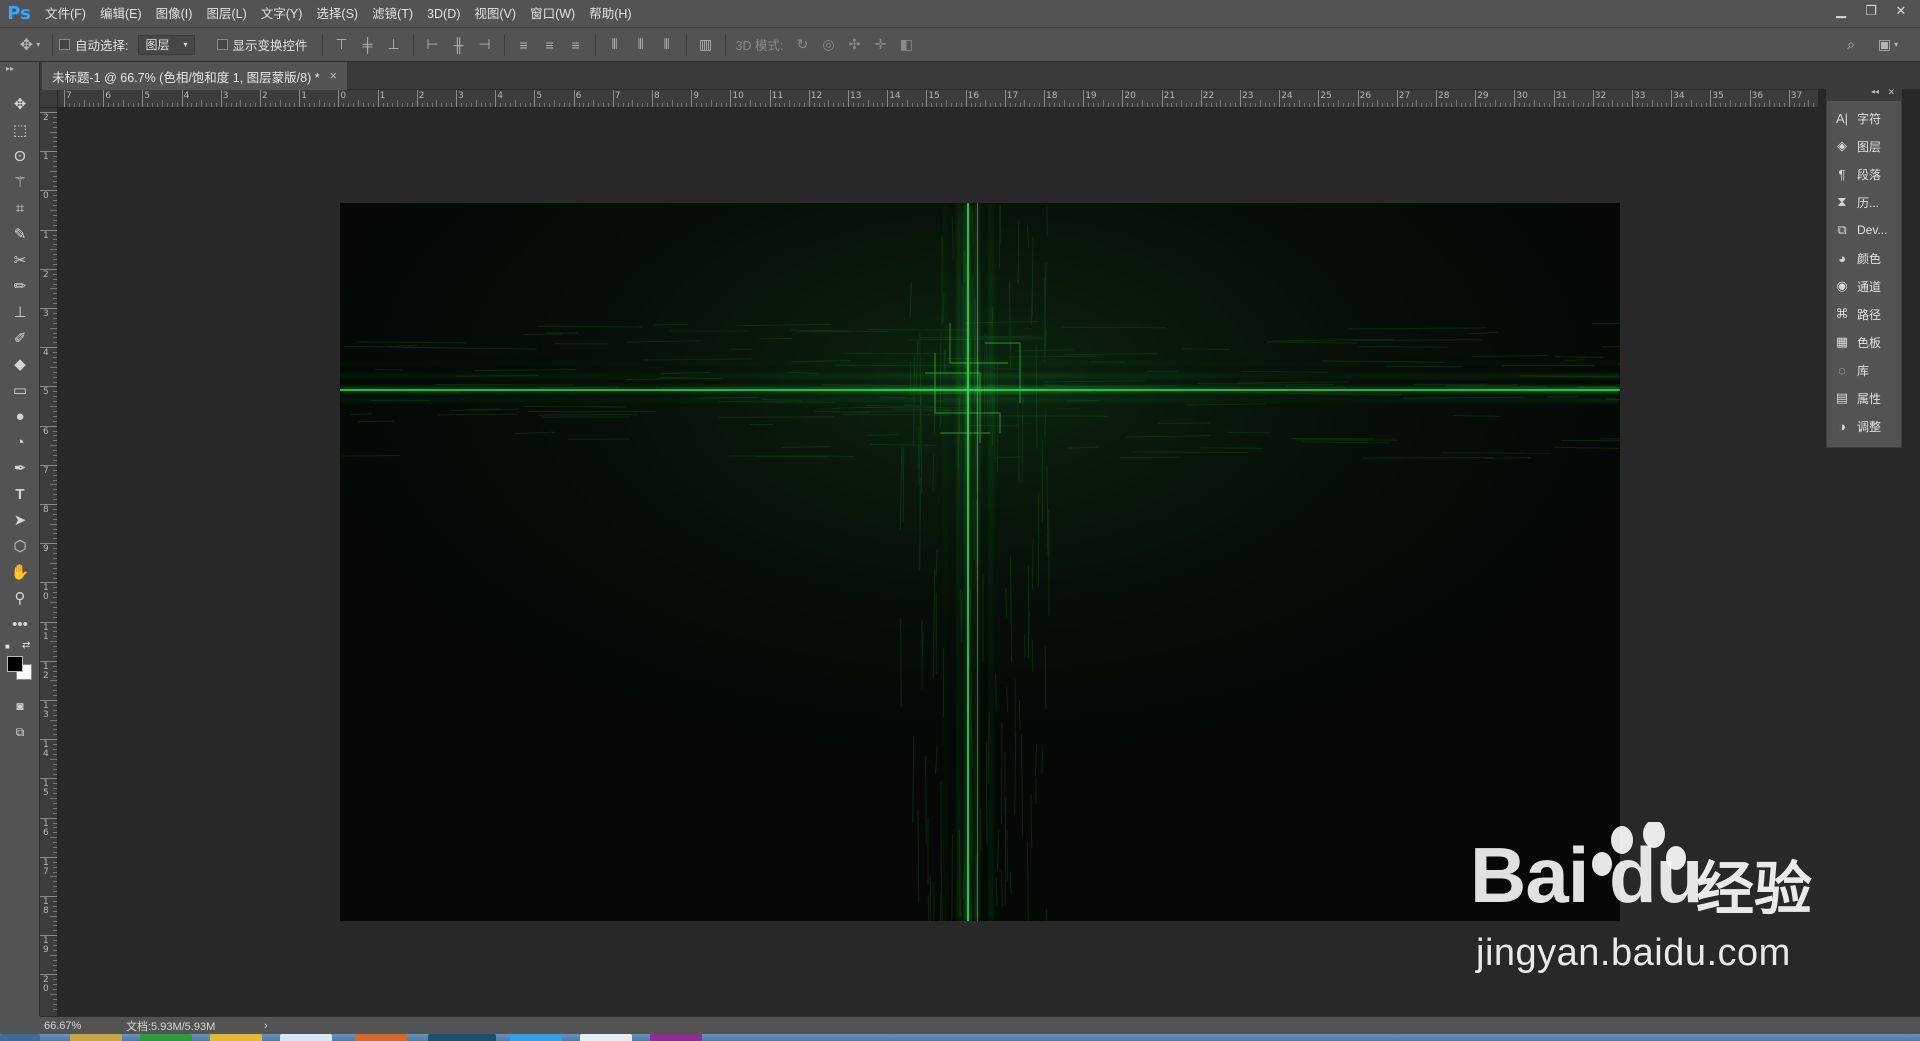  I want to click on 3d-rotate-icon: ↻, so click(802, 45).